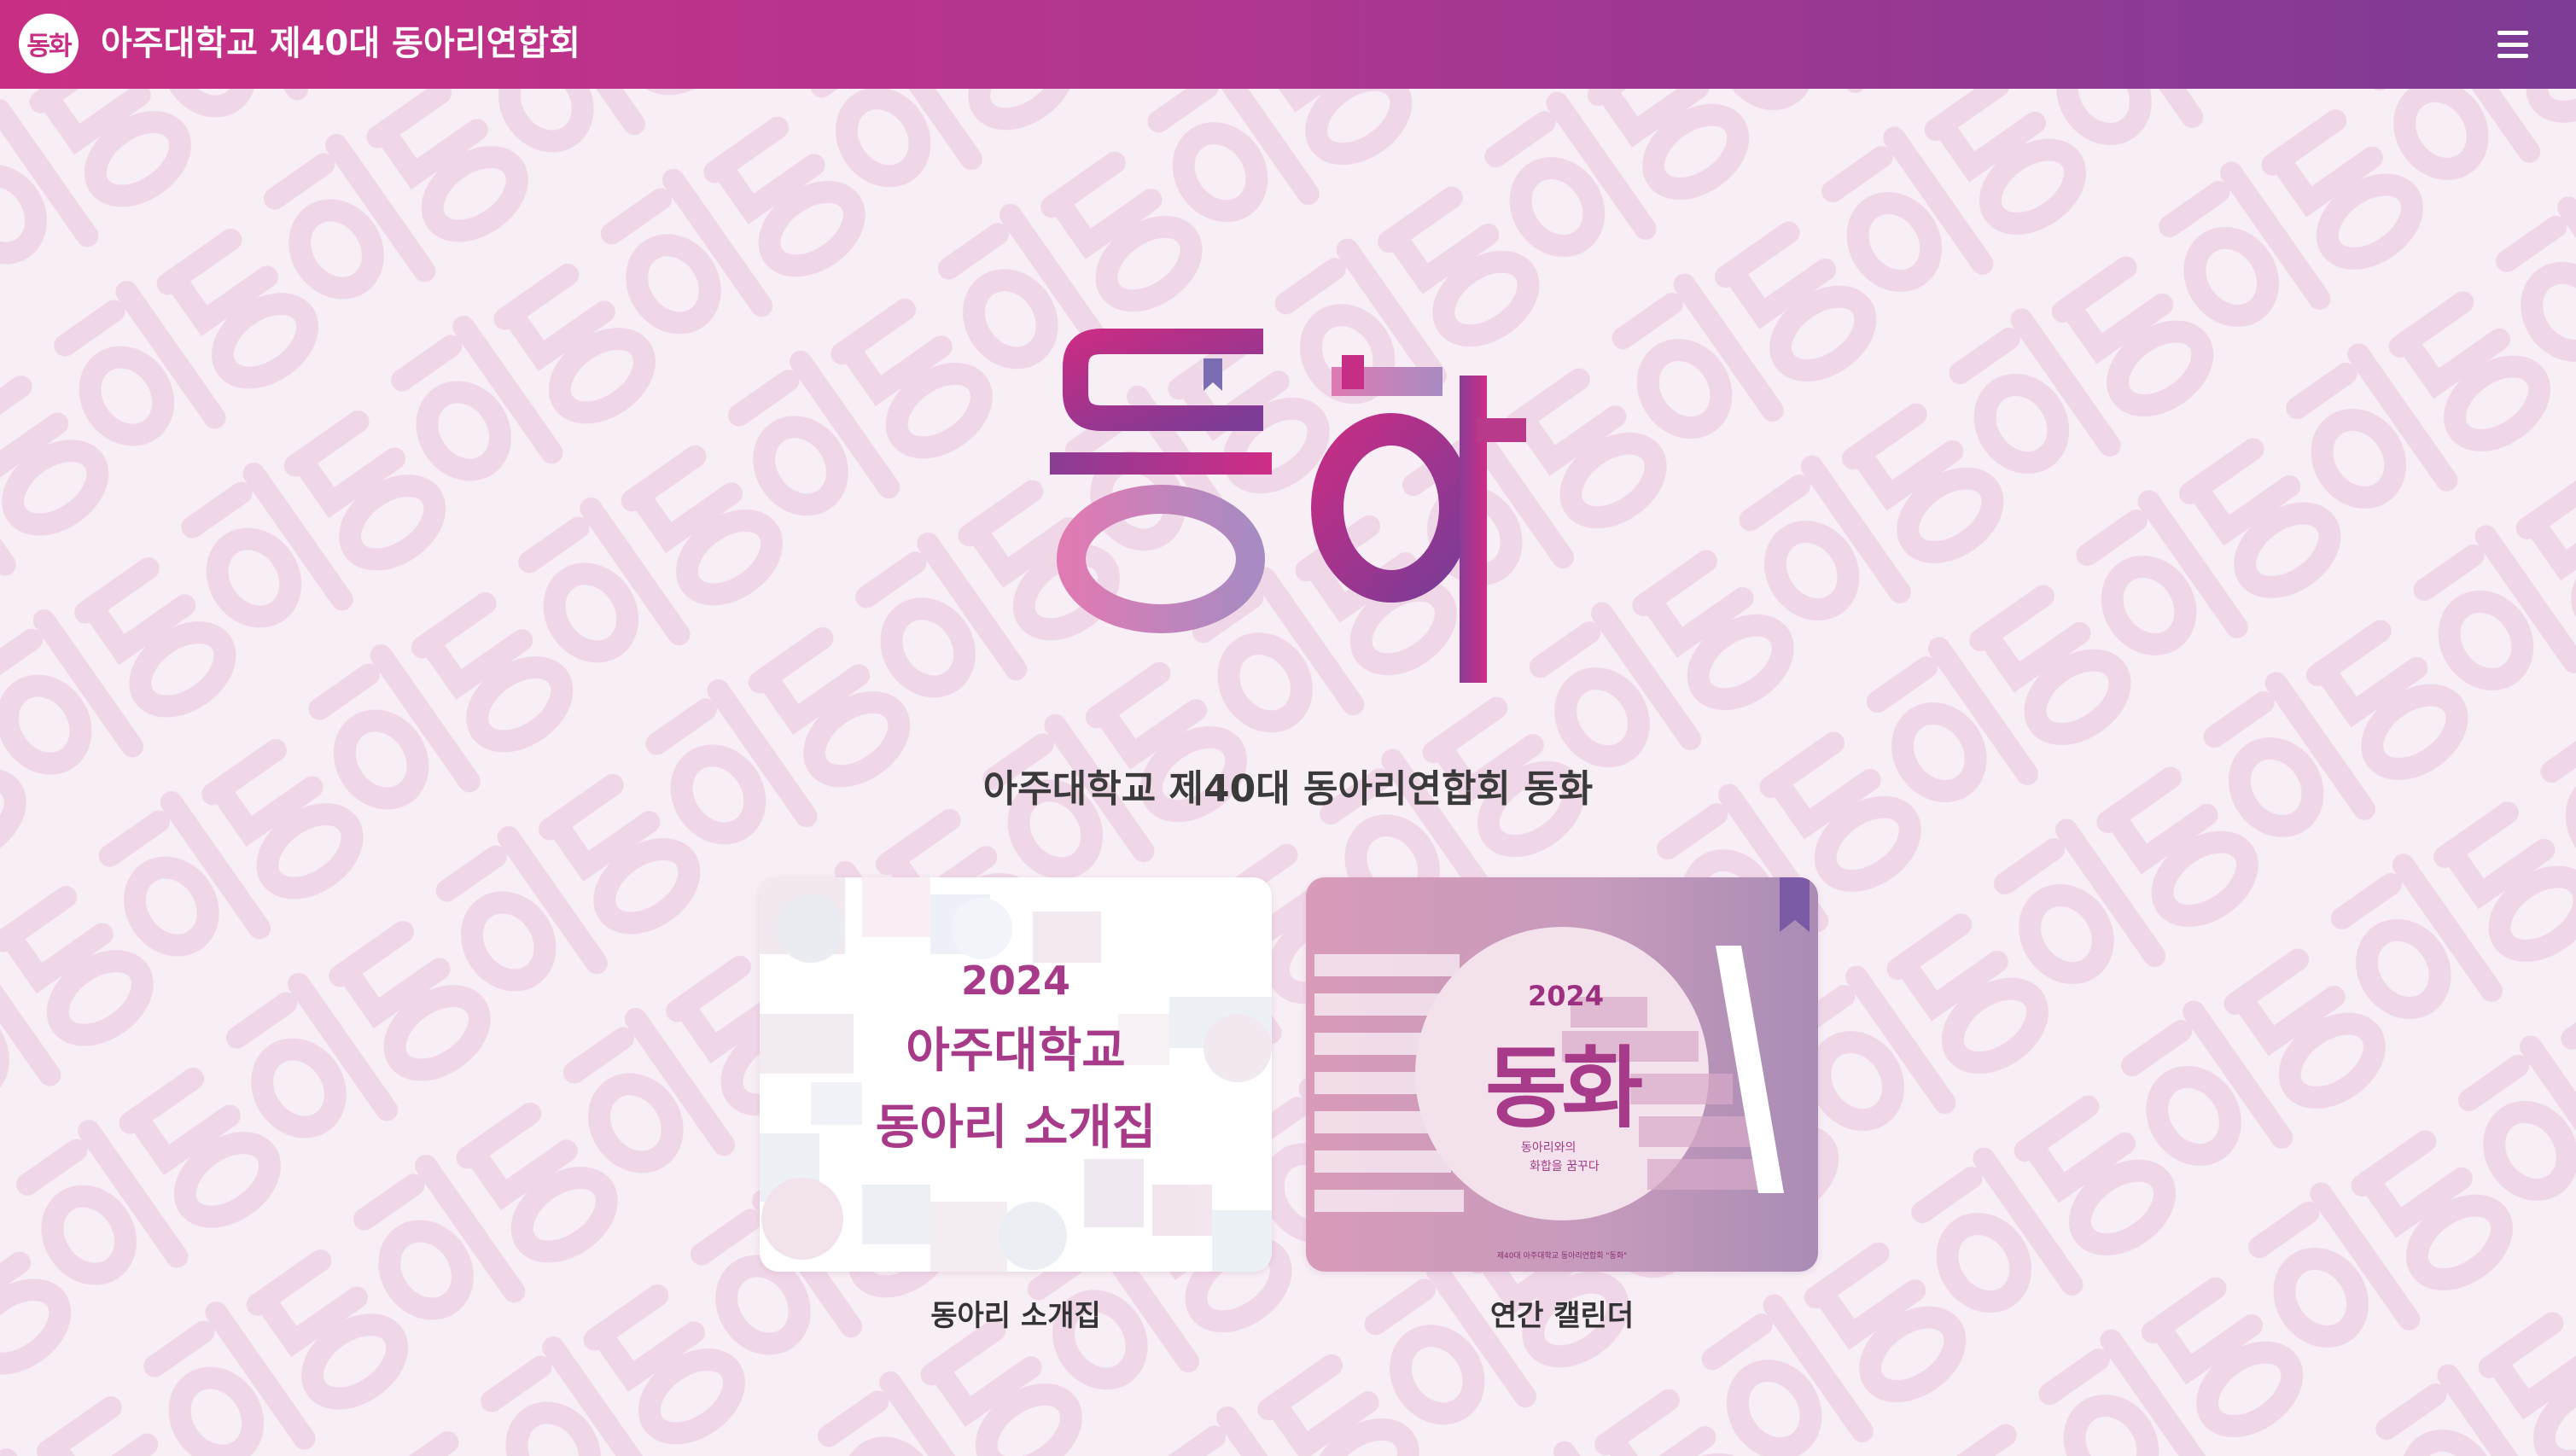  I want to click on top-nav-bar: 동화 아주대학교 제40대 동아리연합회, so click(1288, 44).